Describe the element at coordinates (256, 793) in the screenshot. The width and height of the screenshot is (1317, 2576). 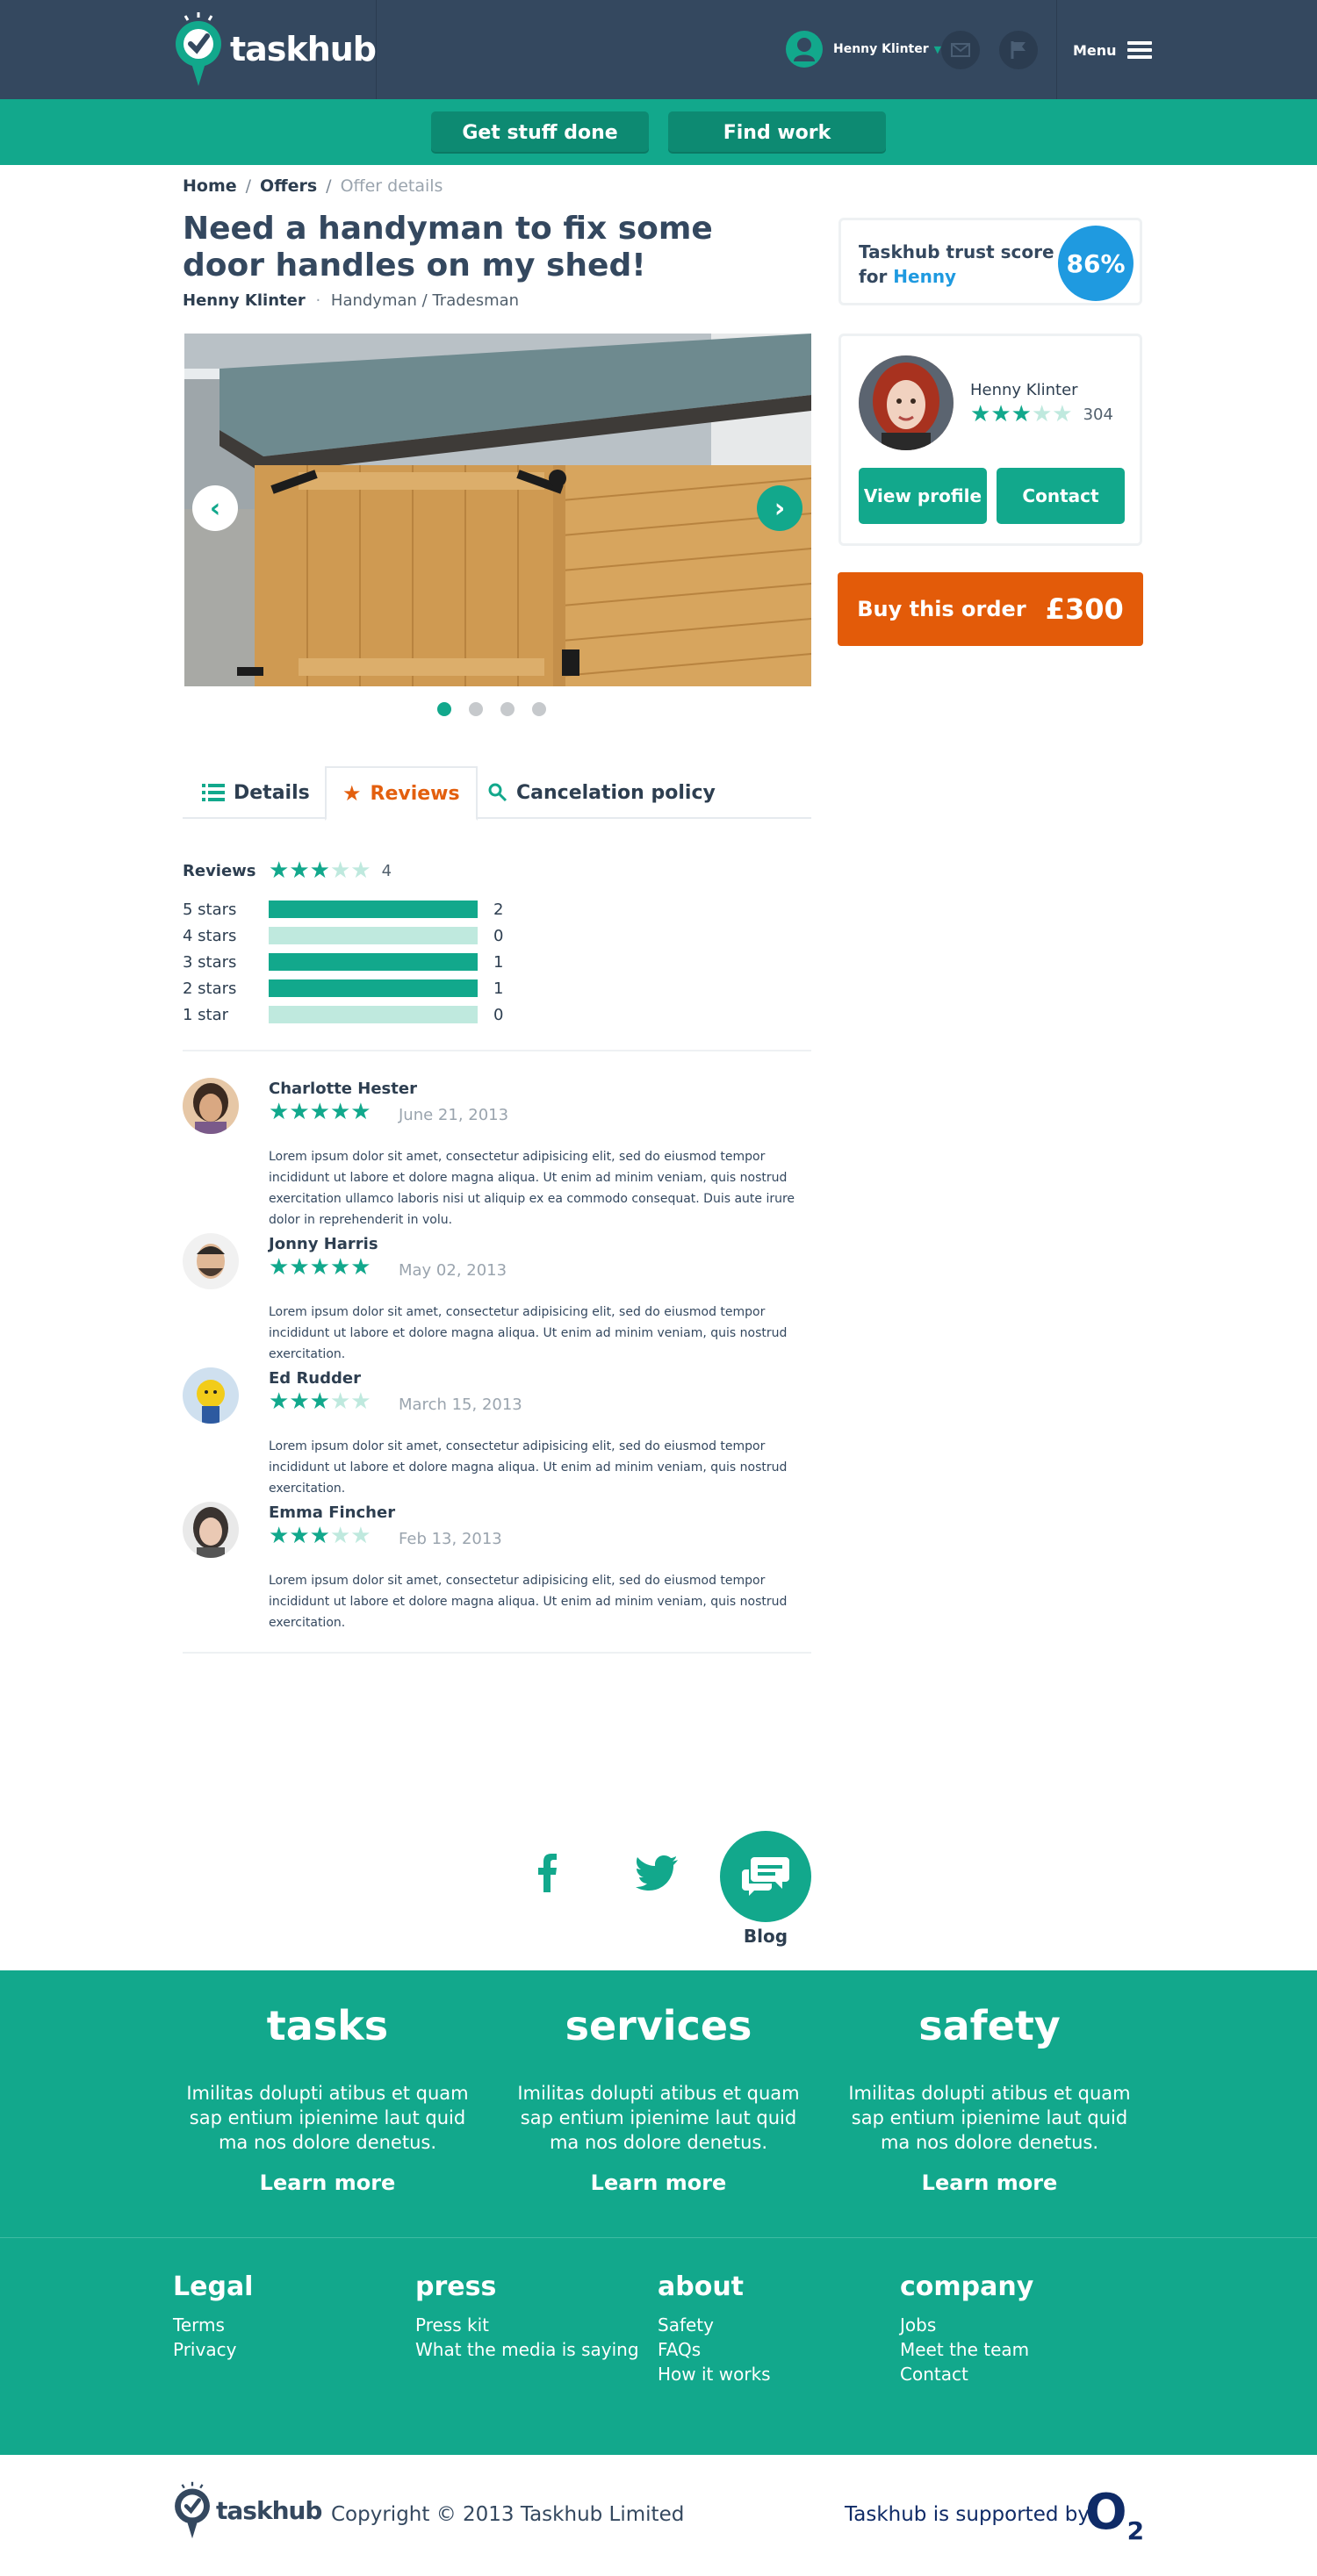
I see `tab-details: Details` at that location.